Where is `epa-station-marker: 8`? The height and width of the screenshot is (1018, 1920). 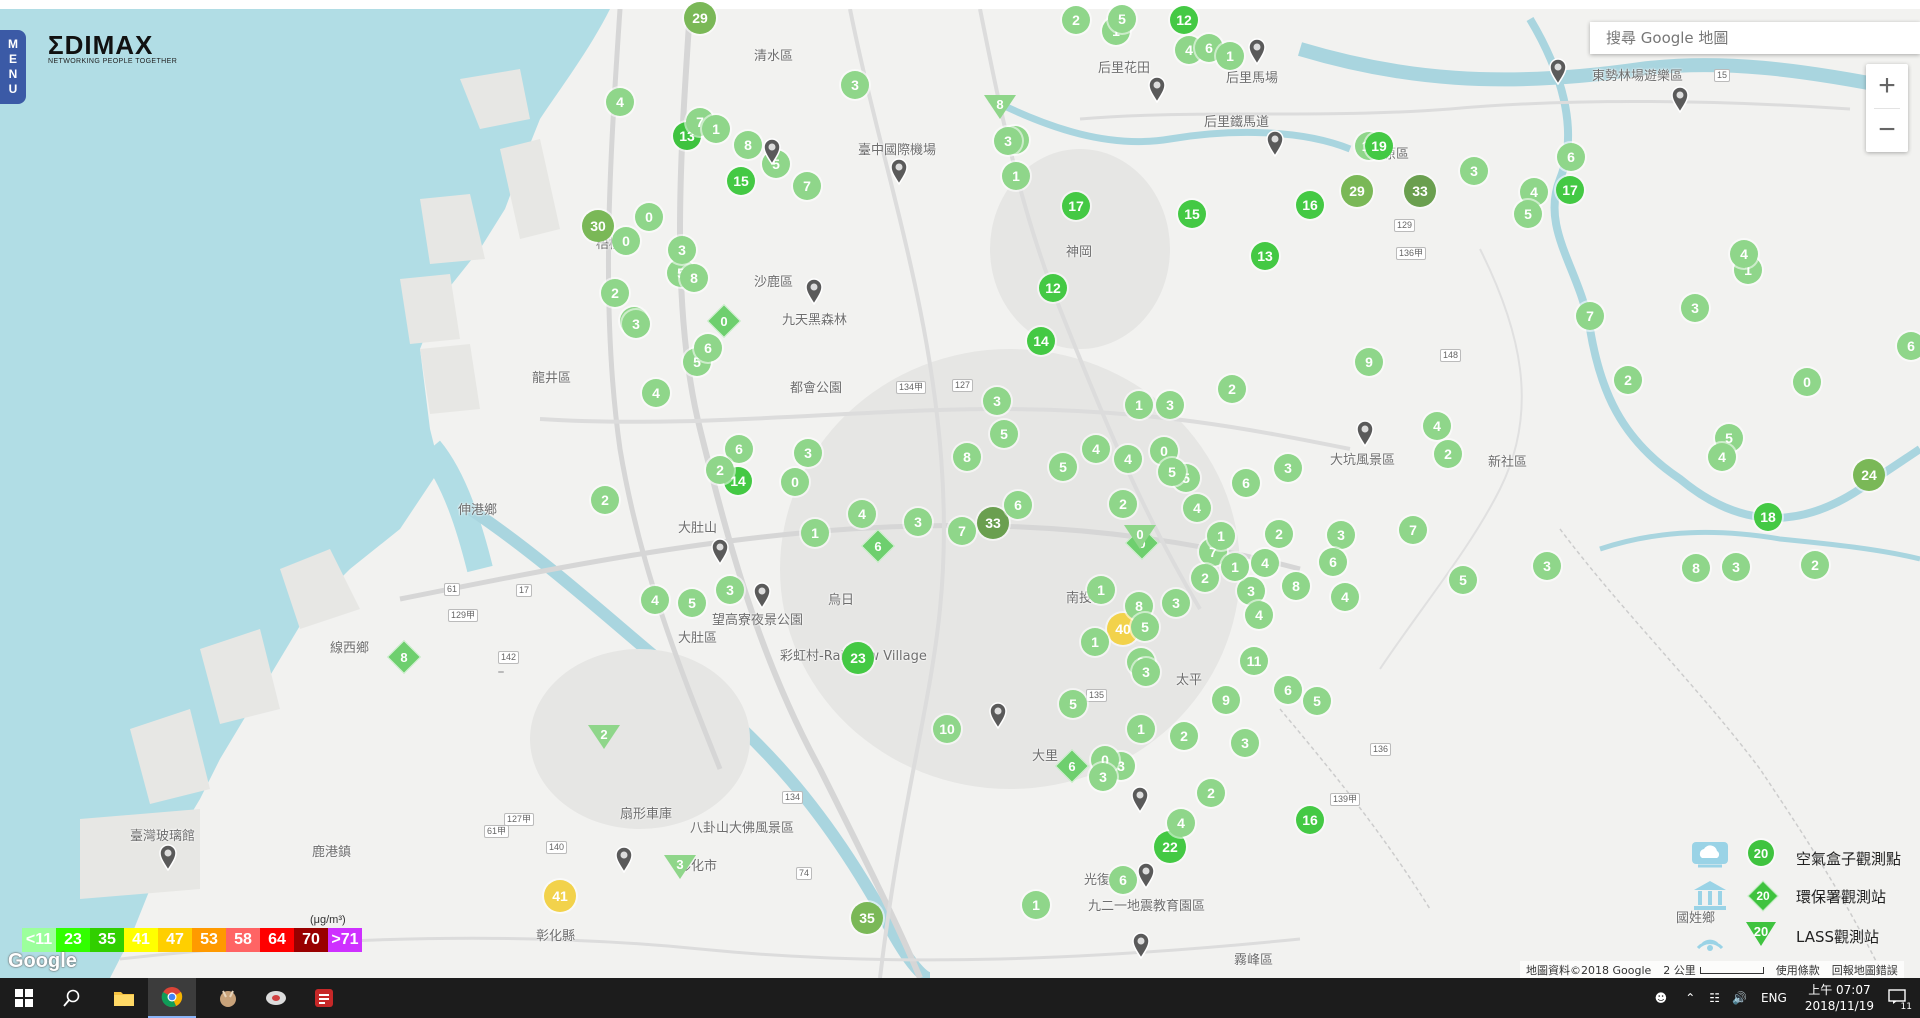 epa-station-marker: 8 is located at coordinates (404, 657).